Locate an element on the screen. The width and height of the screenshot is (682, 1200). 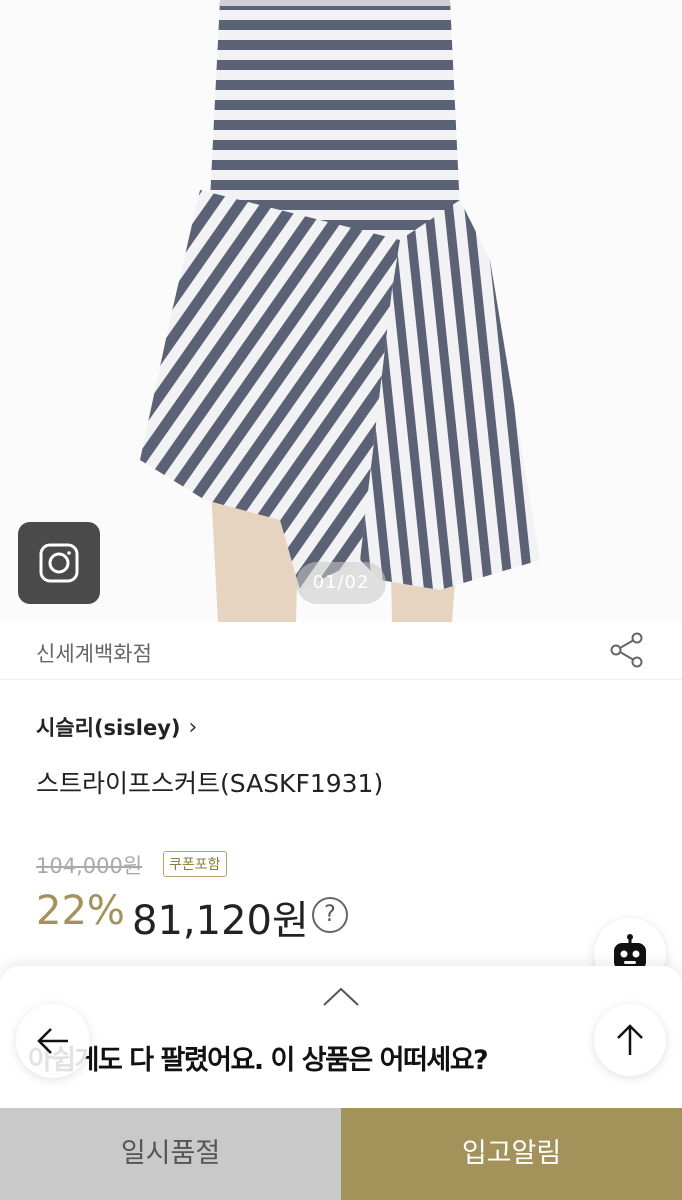
product-name: 스트라이프스커트(SASKF1931) is located at coordinates (210, 783).